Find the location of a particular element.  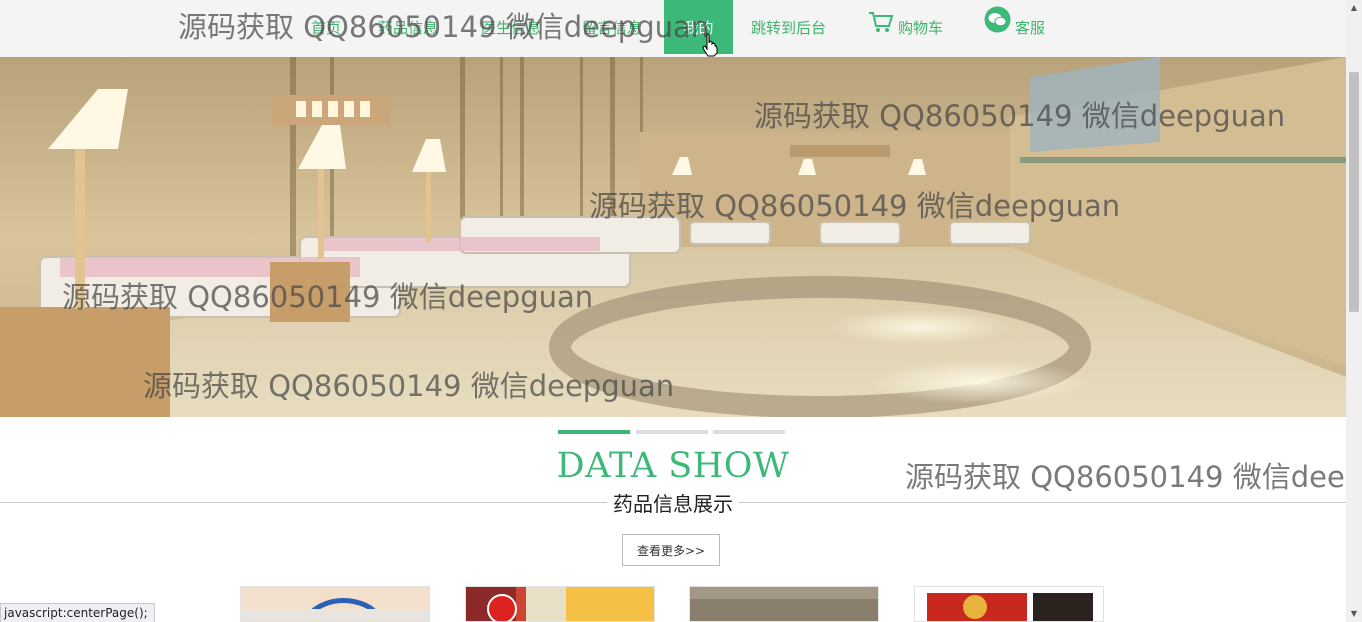

top-nav: 首页 药品信息 医生信息 留言信息 我的 跳转到后台 购物车 客服 is located at coordinates (673, 28).